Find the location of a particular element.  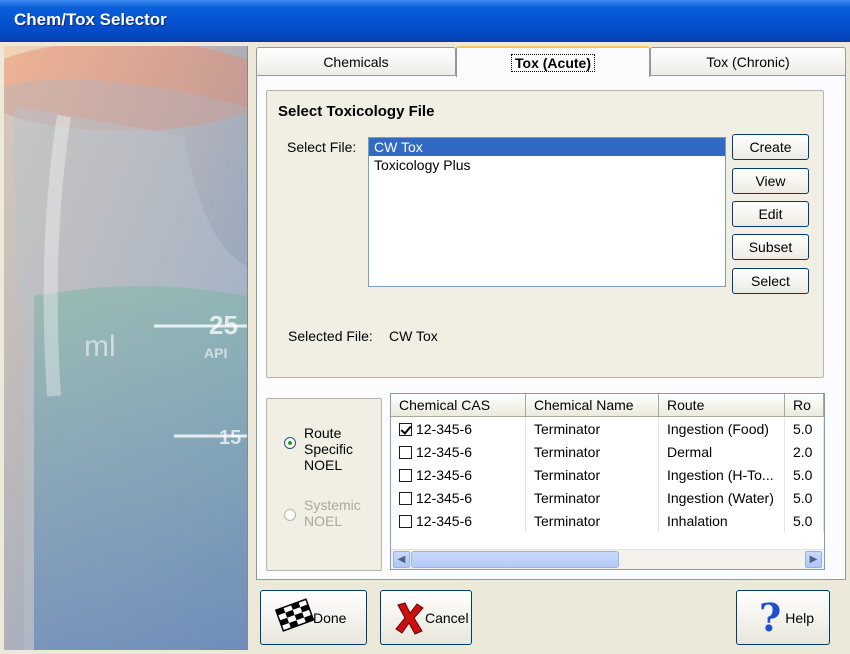

cancel-button: Cancel is located at coordinates (426, 617).